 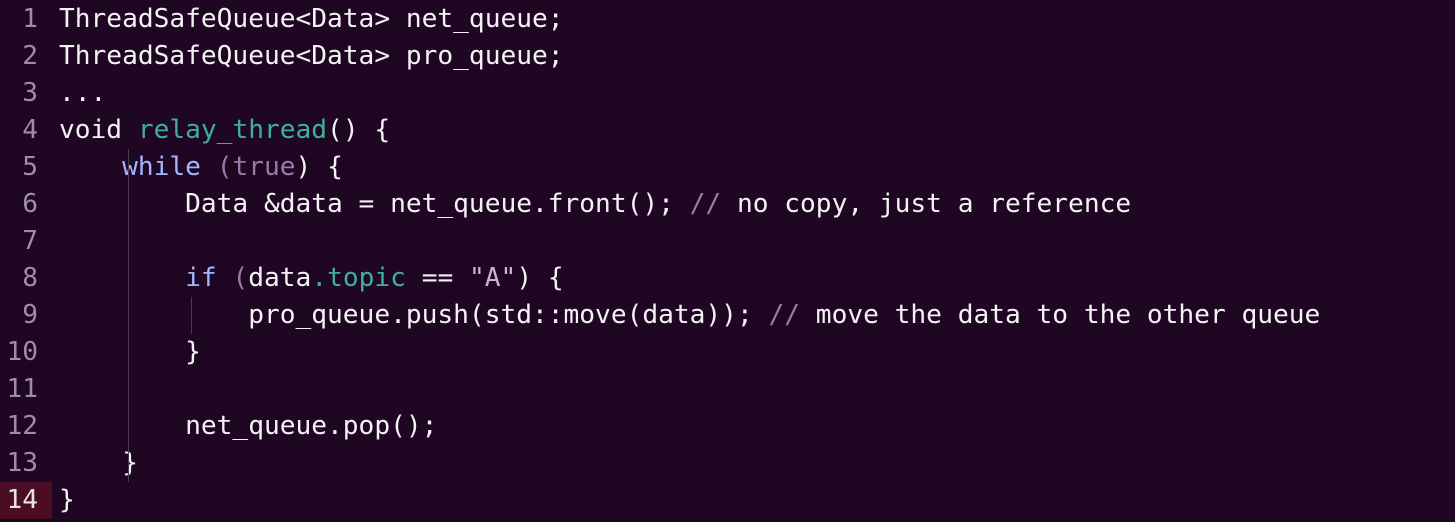 I want to click on code-line: 1 ThreadSafeQueue<Data> net_queue;, so click(x=727, y=19).